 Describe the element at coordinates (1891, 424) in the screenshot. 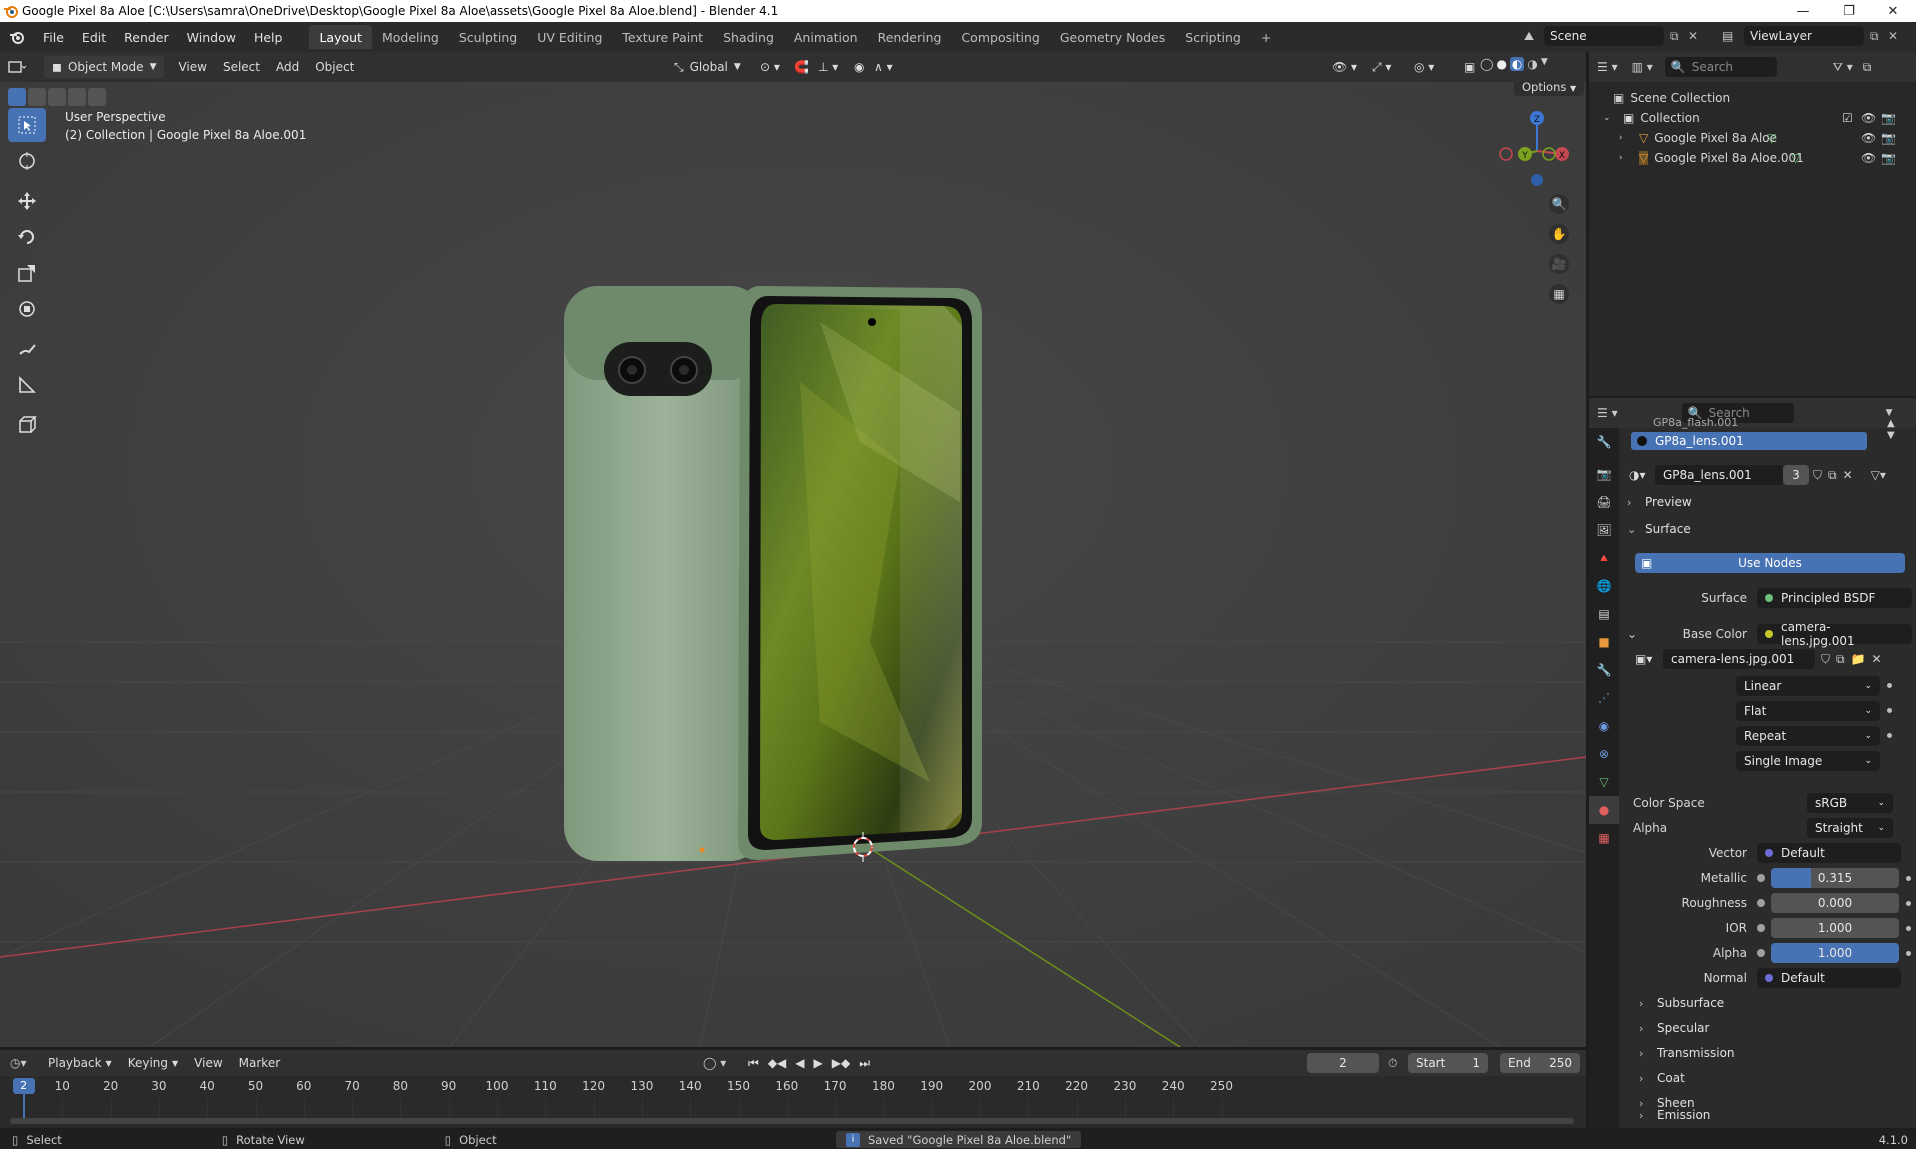

I see `slot-scroll-up-icon: ▲` at that location.